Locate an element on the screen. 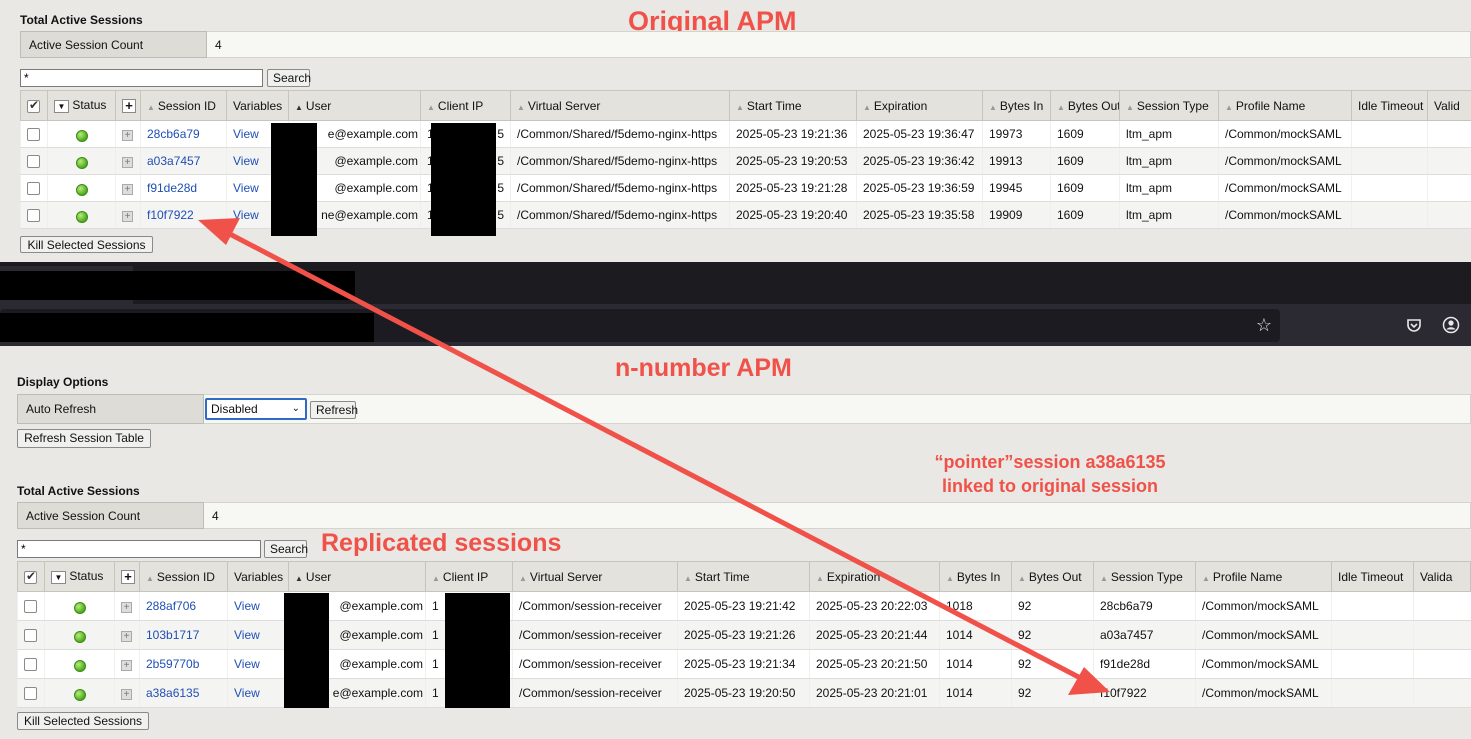 The image size is (1471, 739). arrowhead-end-icon is located at coordinates (1089, 681).